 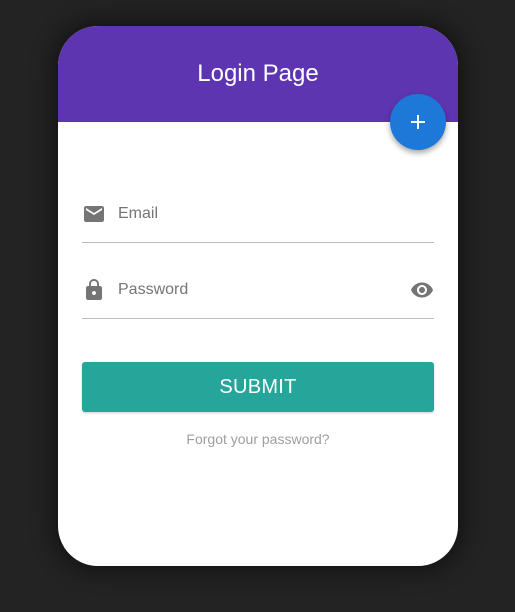 What do you see at coordinates (258, 439) in the screenshot?
I see `forgot-password-link: Forgot your password?` at bounding box center [258, 439].